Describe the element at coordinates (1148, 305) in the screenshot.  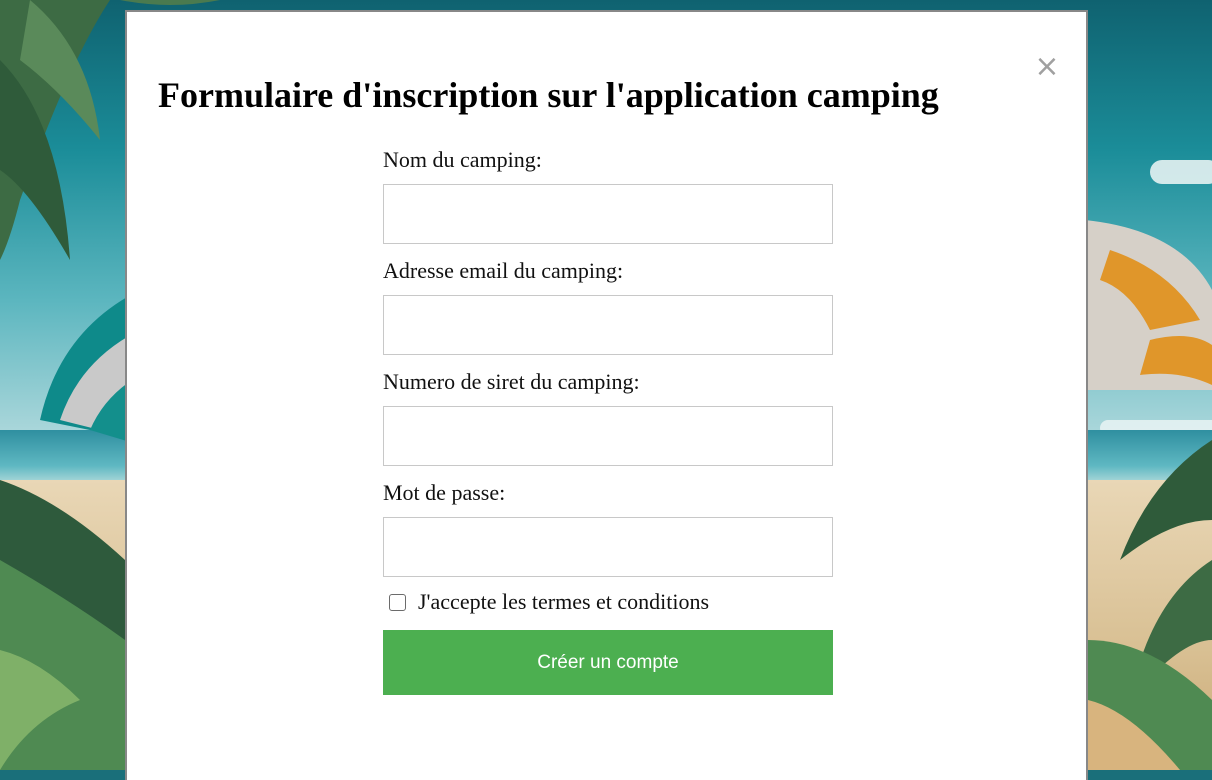
I see `right-parasol-icon` at that location.